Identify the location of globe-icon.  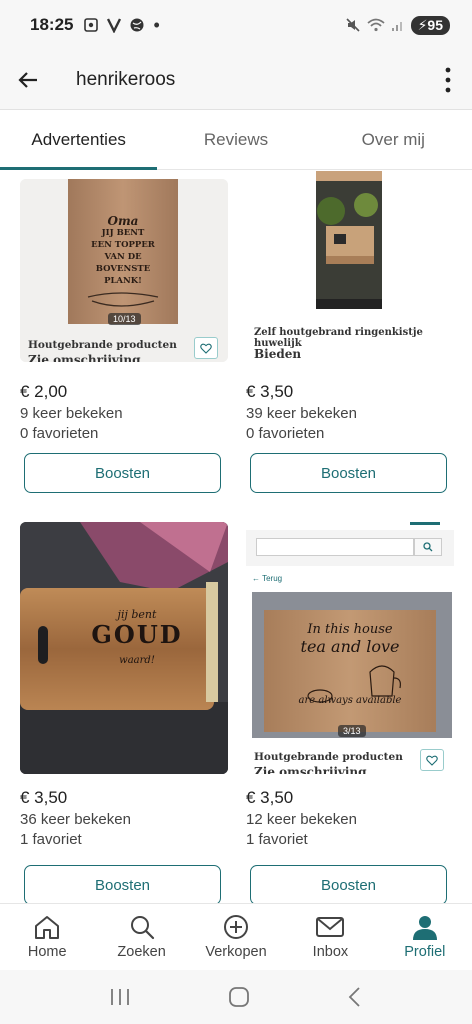
(137, 25).